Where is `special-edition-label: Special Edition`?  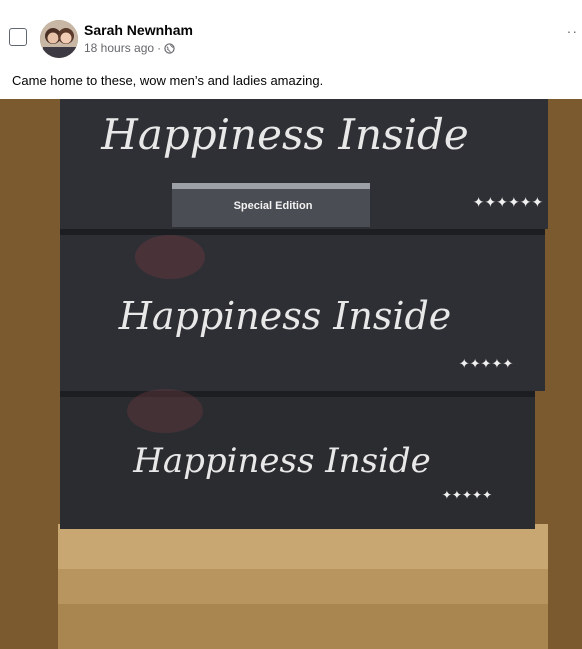 special-edition-label: Special Edition is located at coordinates (273, 206).